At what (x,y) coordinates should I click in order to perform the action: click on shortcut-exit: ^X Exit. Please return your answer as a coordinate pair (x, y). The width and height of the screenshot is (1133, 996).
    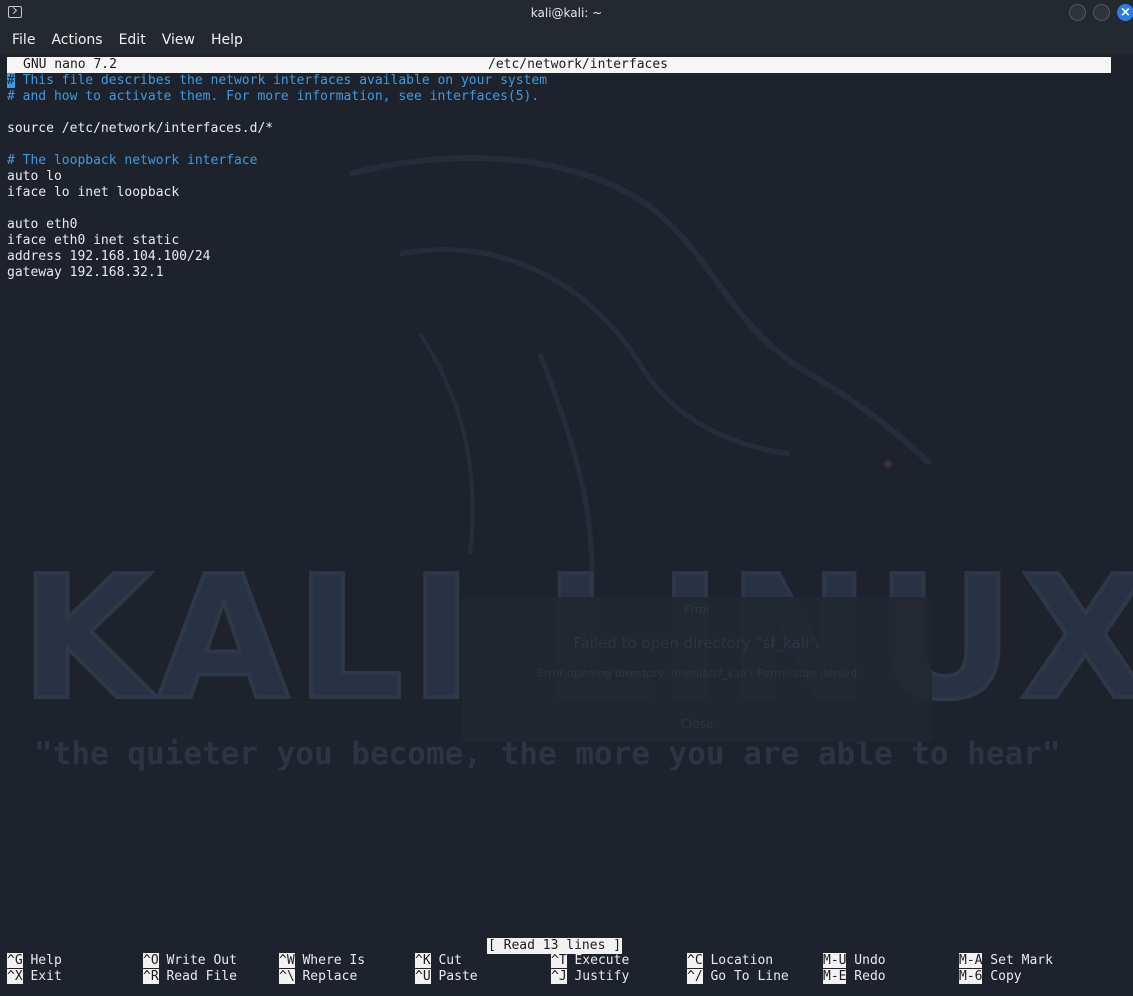
    Looking at the image, I should click on (34, 977).